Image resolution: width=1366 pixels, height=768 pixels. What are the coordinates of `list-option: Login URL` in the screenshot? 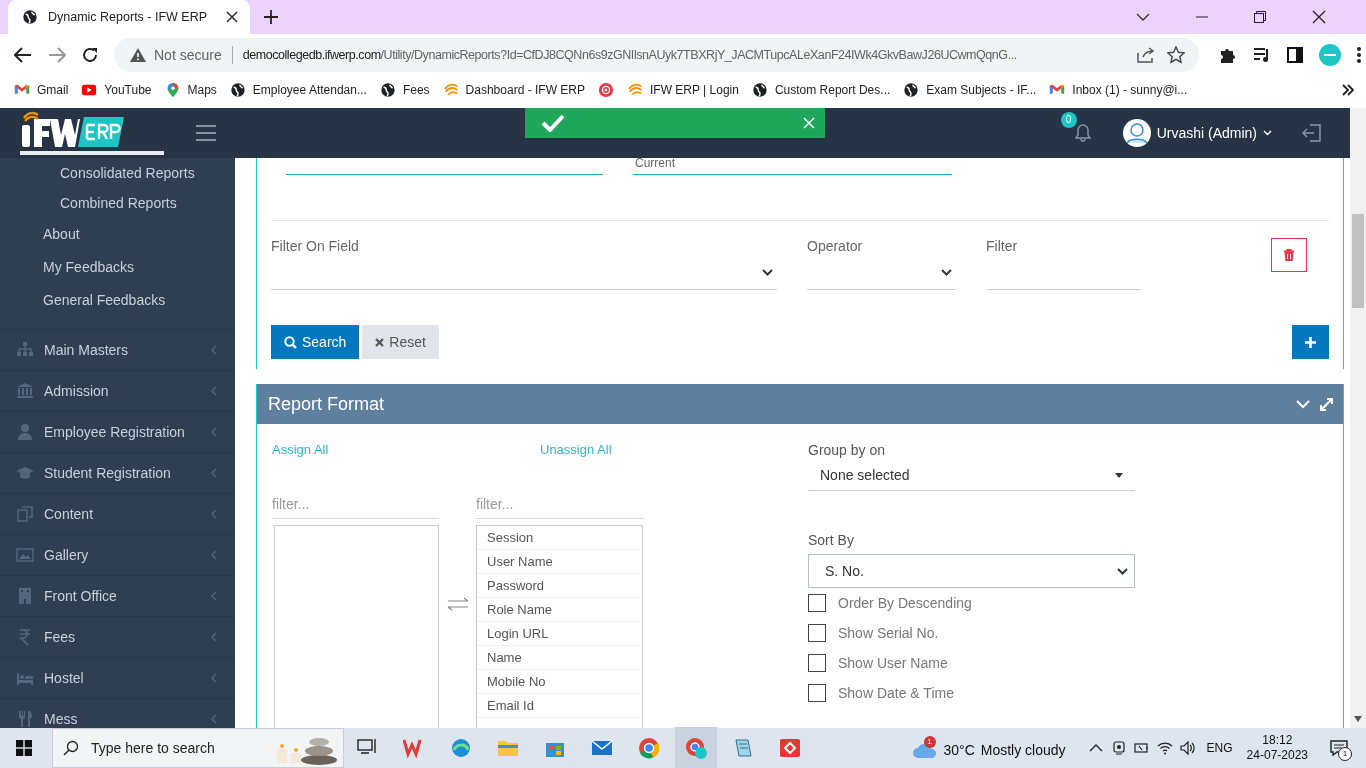 It's located at (559, 634).